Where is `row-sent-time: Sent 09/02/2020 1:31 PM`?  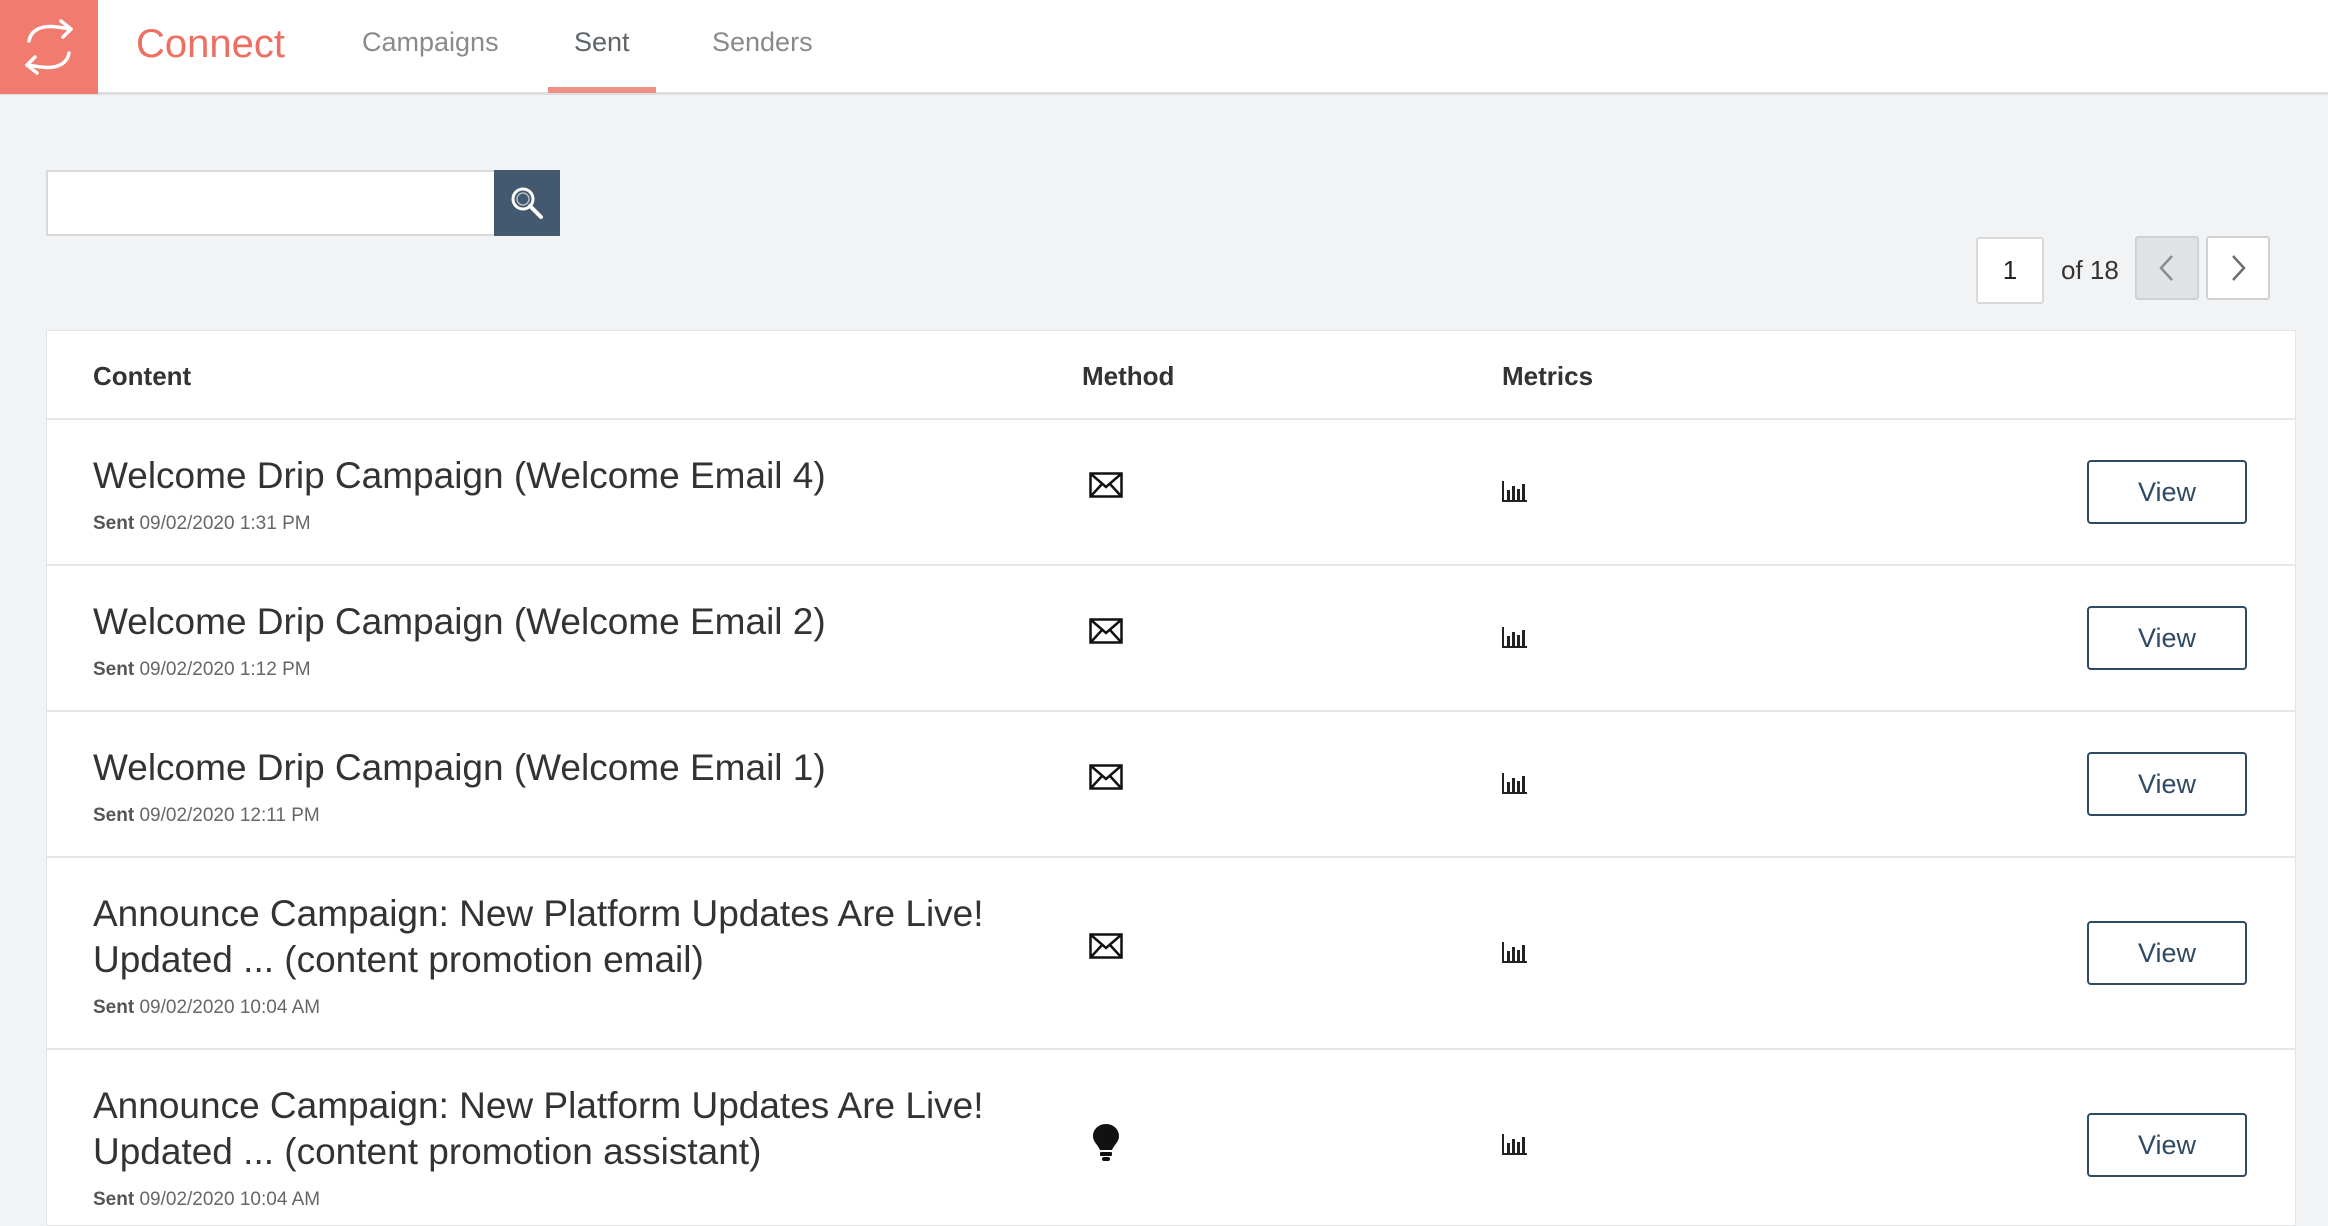
row-sent-time: Sent 09/02/2020 1:31 PM is located at coordinates (202, 524).